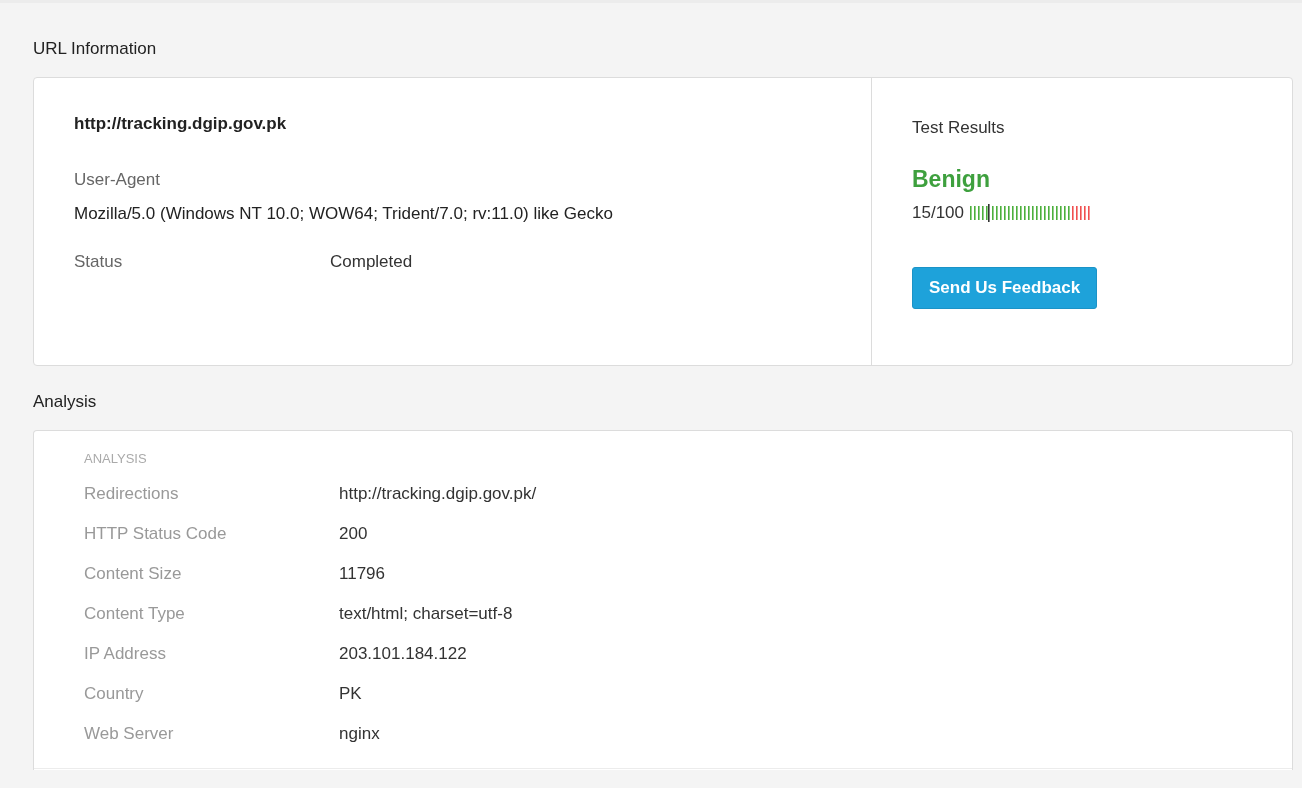  I want to click on analysis-value: nginx, so click(360, 734).